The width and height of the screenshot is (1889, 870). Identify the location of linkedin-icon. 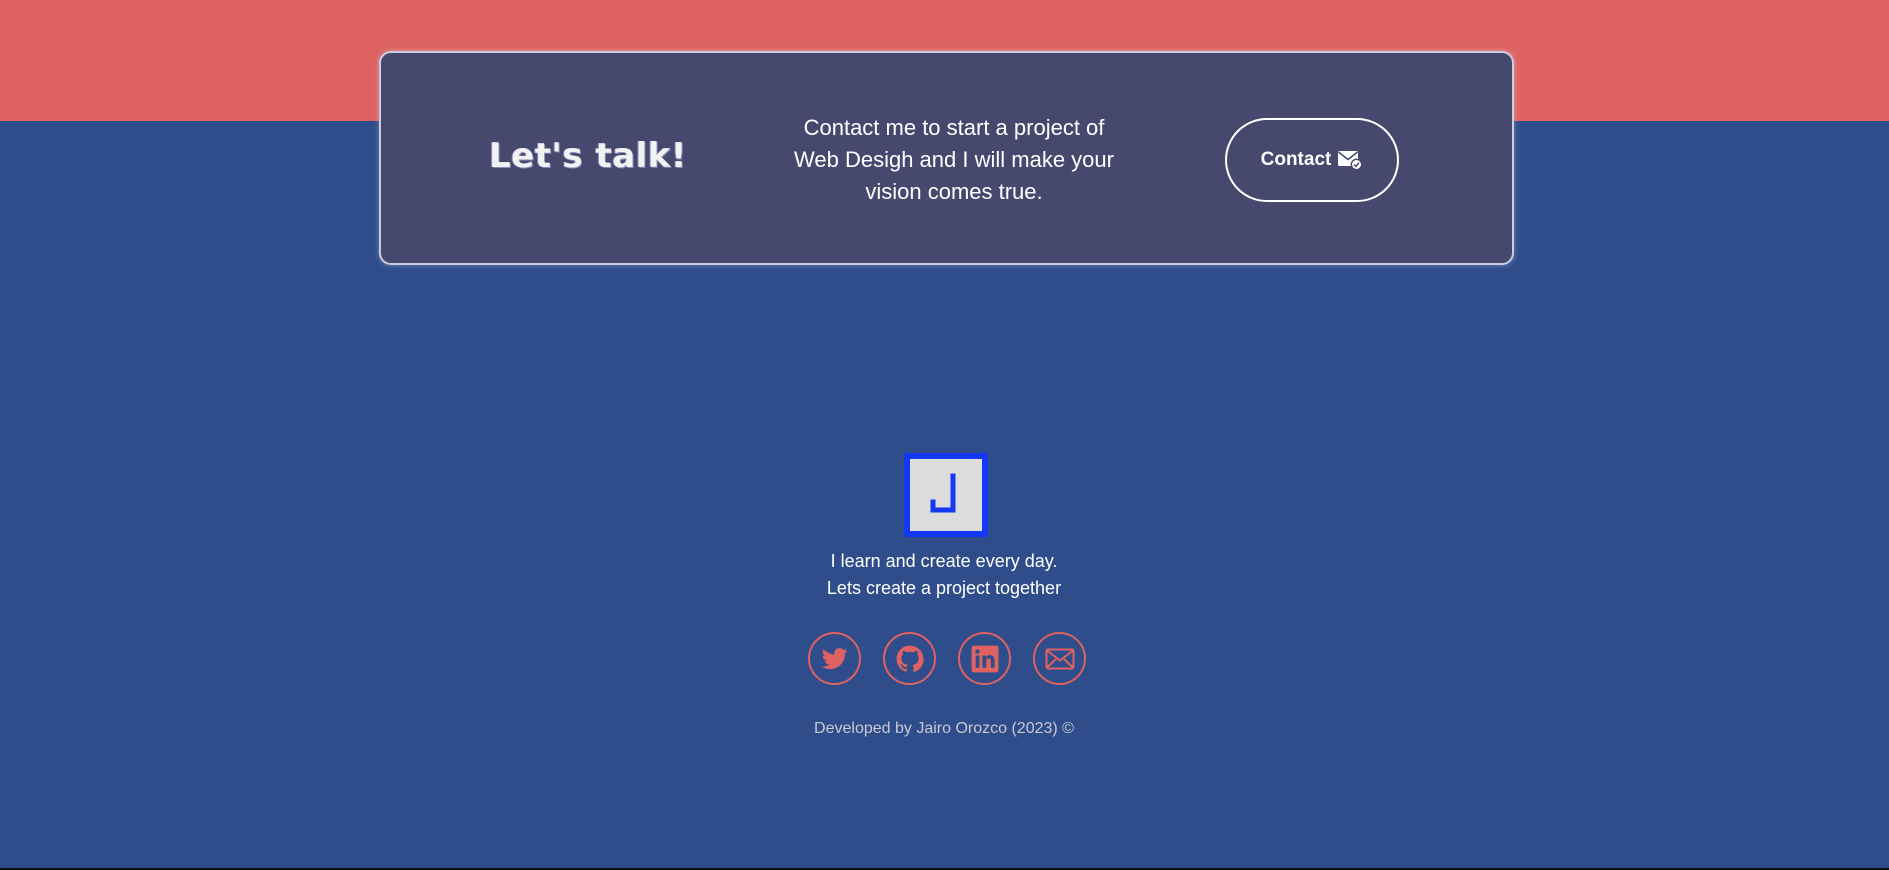
(984, 658).